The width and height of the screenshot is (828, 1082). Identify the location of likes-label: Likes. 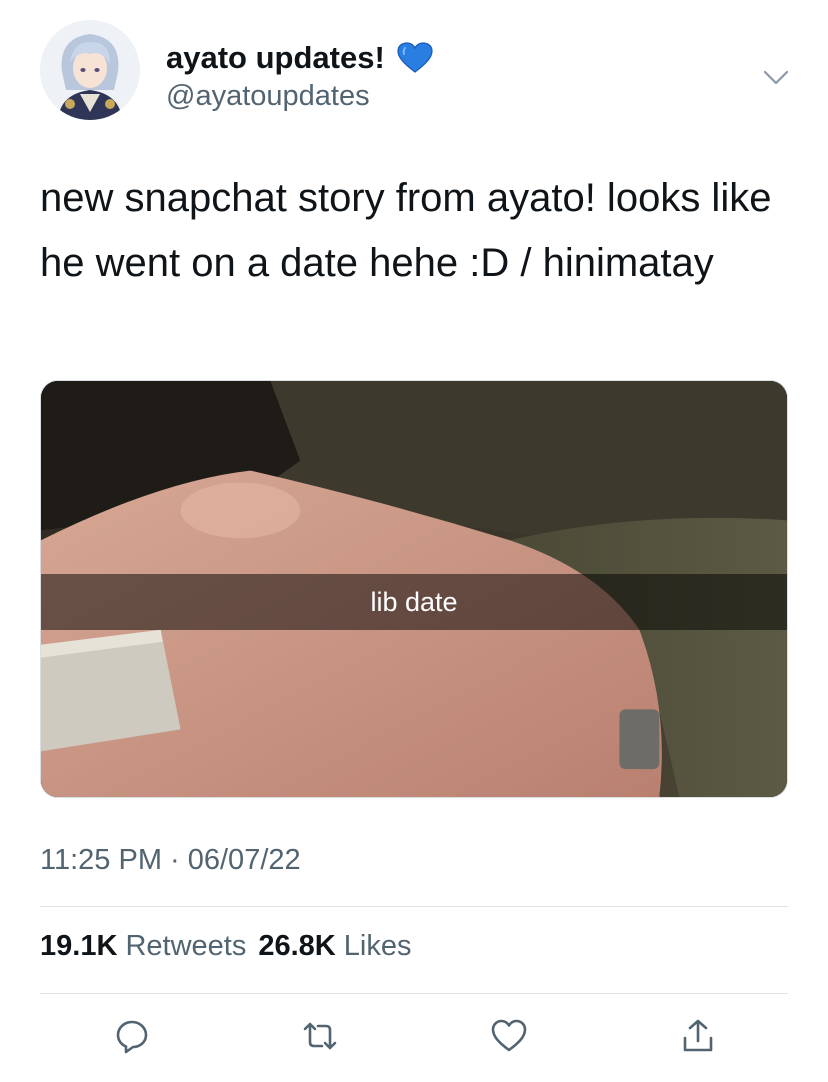
(377, 946).